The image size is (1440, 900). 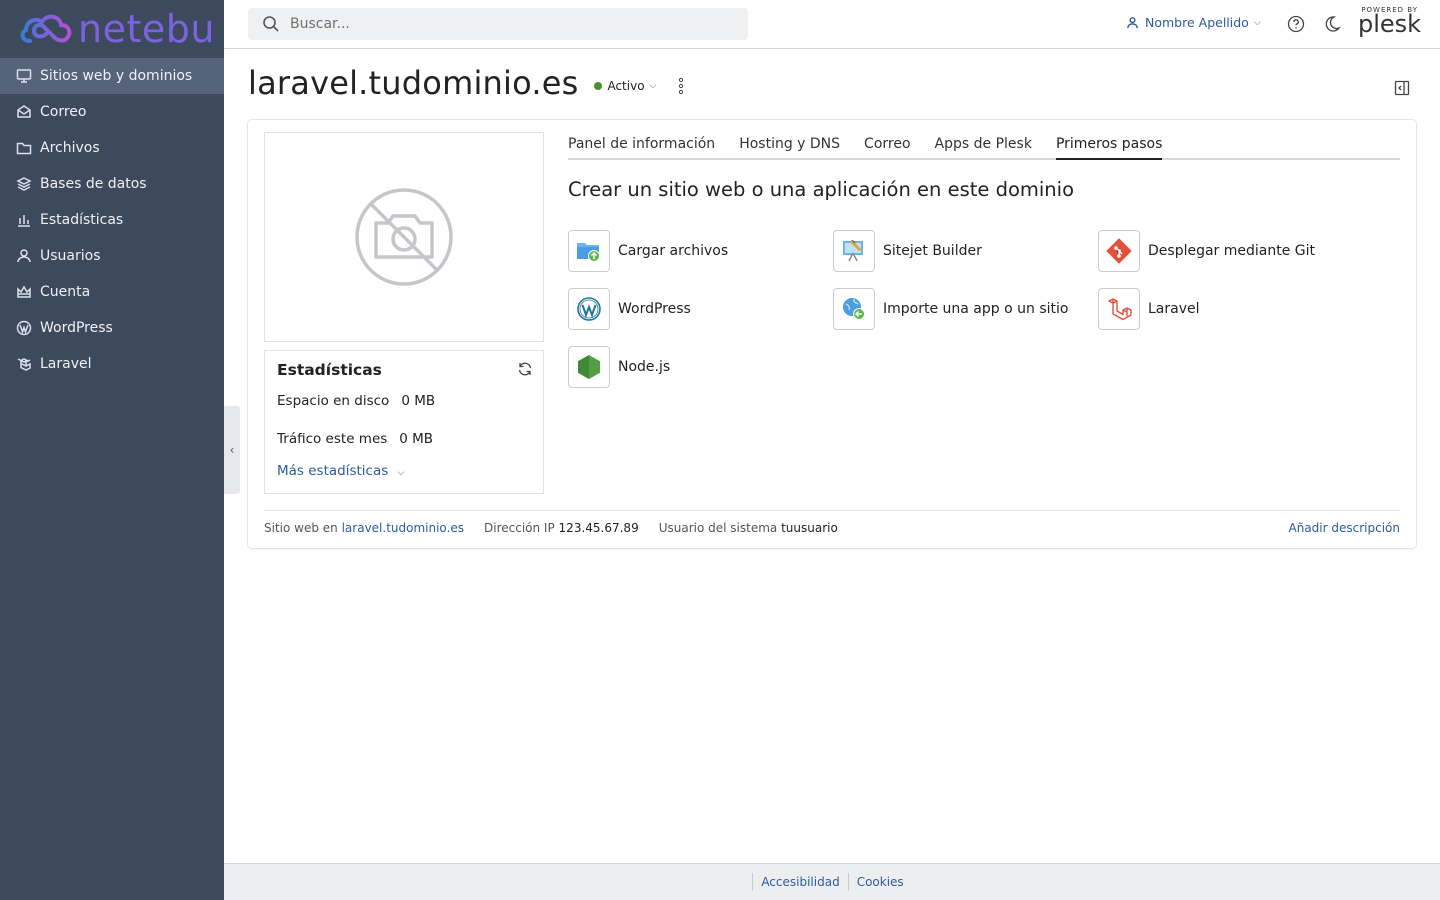 I want to click on brand-name: netebu, so click(x=146, y=29).